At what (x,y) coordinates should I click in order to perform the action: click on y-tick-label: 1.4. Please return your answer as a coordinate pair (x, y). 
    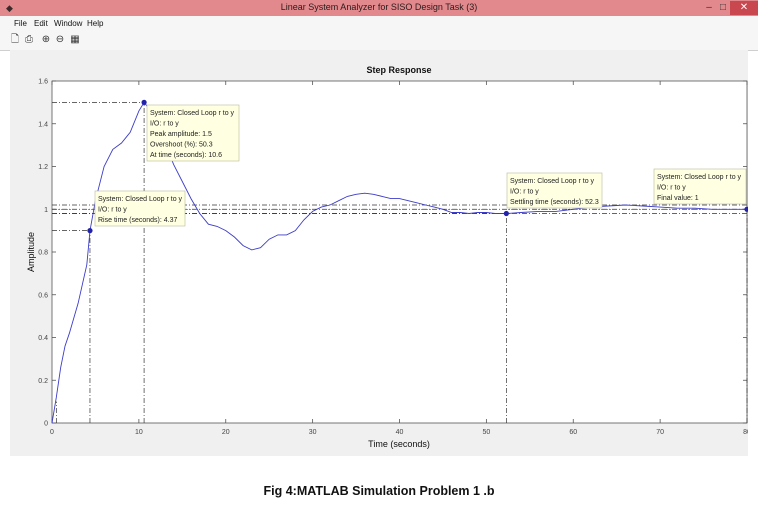
    Looking at the image, I should click on (43, 124).